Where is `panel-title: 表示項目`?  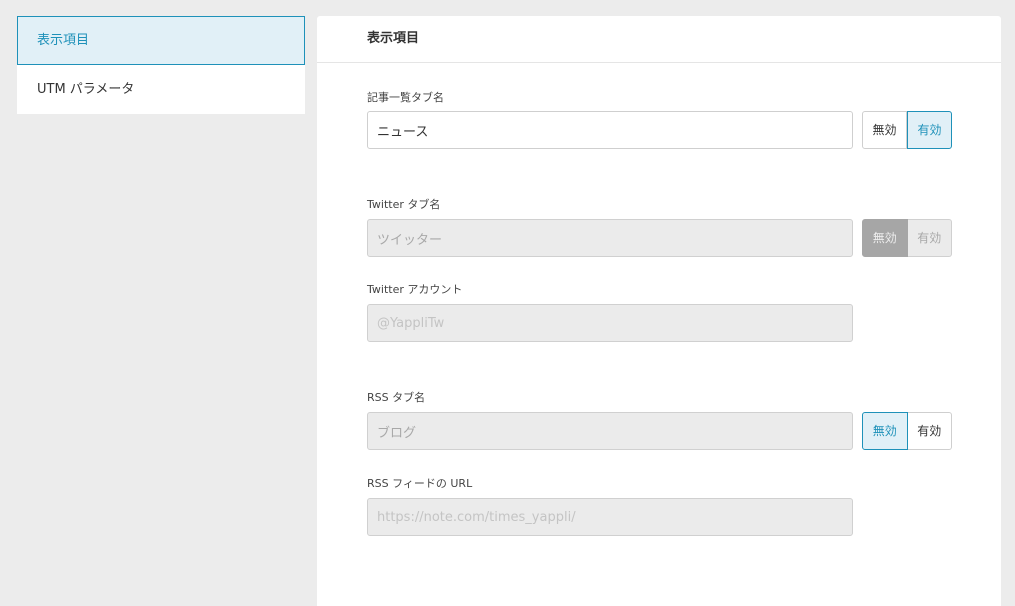
panel-title: 表示項目 is located at coordinates (659, 39).